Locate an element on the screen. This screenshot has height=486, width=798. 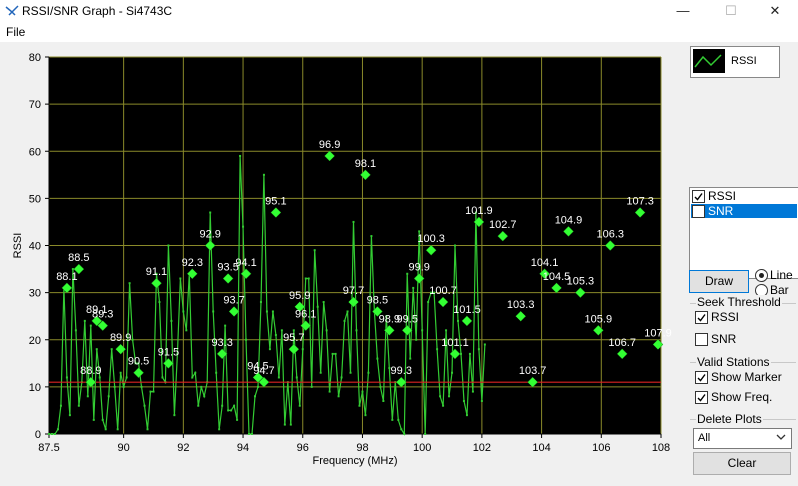
station-frequency-label: 107.3 is located at coordinates (640, 202).